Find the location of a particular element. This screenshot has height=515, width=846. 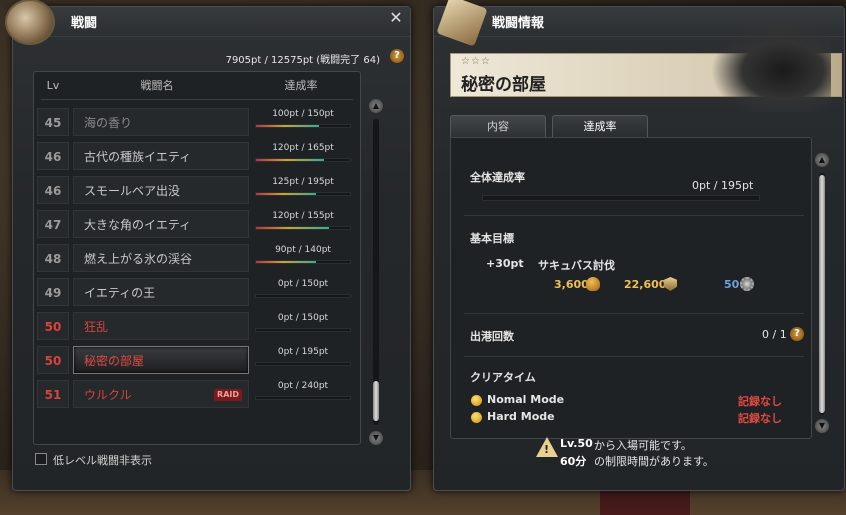

battle-row: 48 燃え上がる氷の渓谷 90pt / 140pt is located at coordinates (202, 258).